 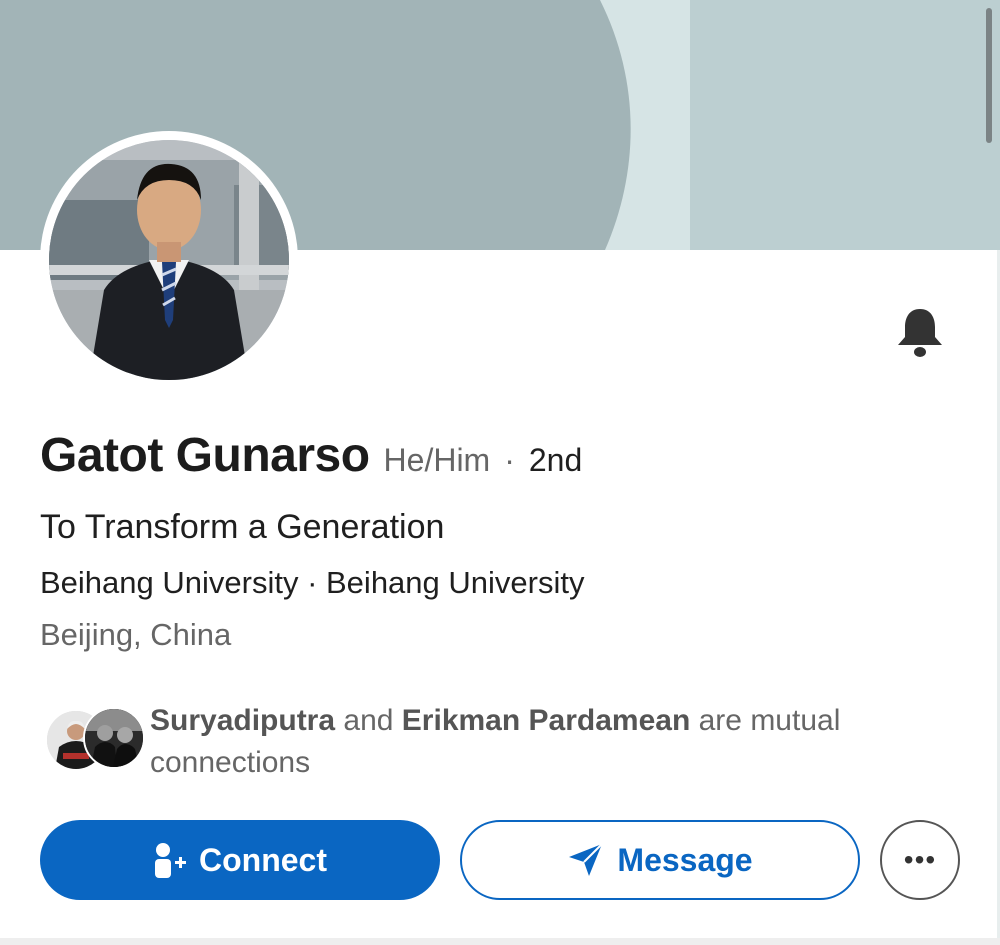 What do you see at coordinates (546, 720) in the screenshot?
I see `mutual-person-2: Erikman Pardamean` at bounding box center [546, 720].